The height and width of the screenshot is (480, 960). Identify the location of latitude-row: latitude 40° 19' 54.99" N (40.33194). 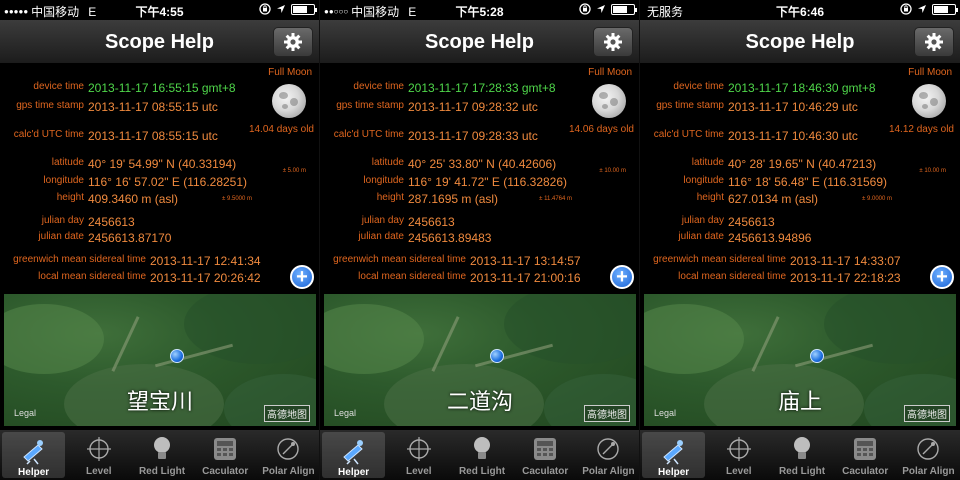
(159, 164).